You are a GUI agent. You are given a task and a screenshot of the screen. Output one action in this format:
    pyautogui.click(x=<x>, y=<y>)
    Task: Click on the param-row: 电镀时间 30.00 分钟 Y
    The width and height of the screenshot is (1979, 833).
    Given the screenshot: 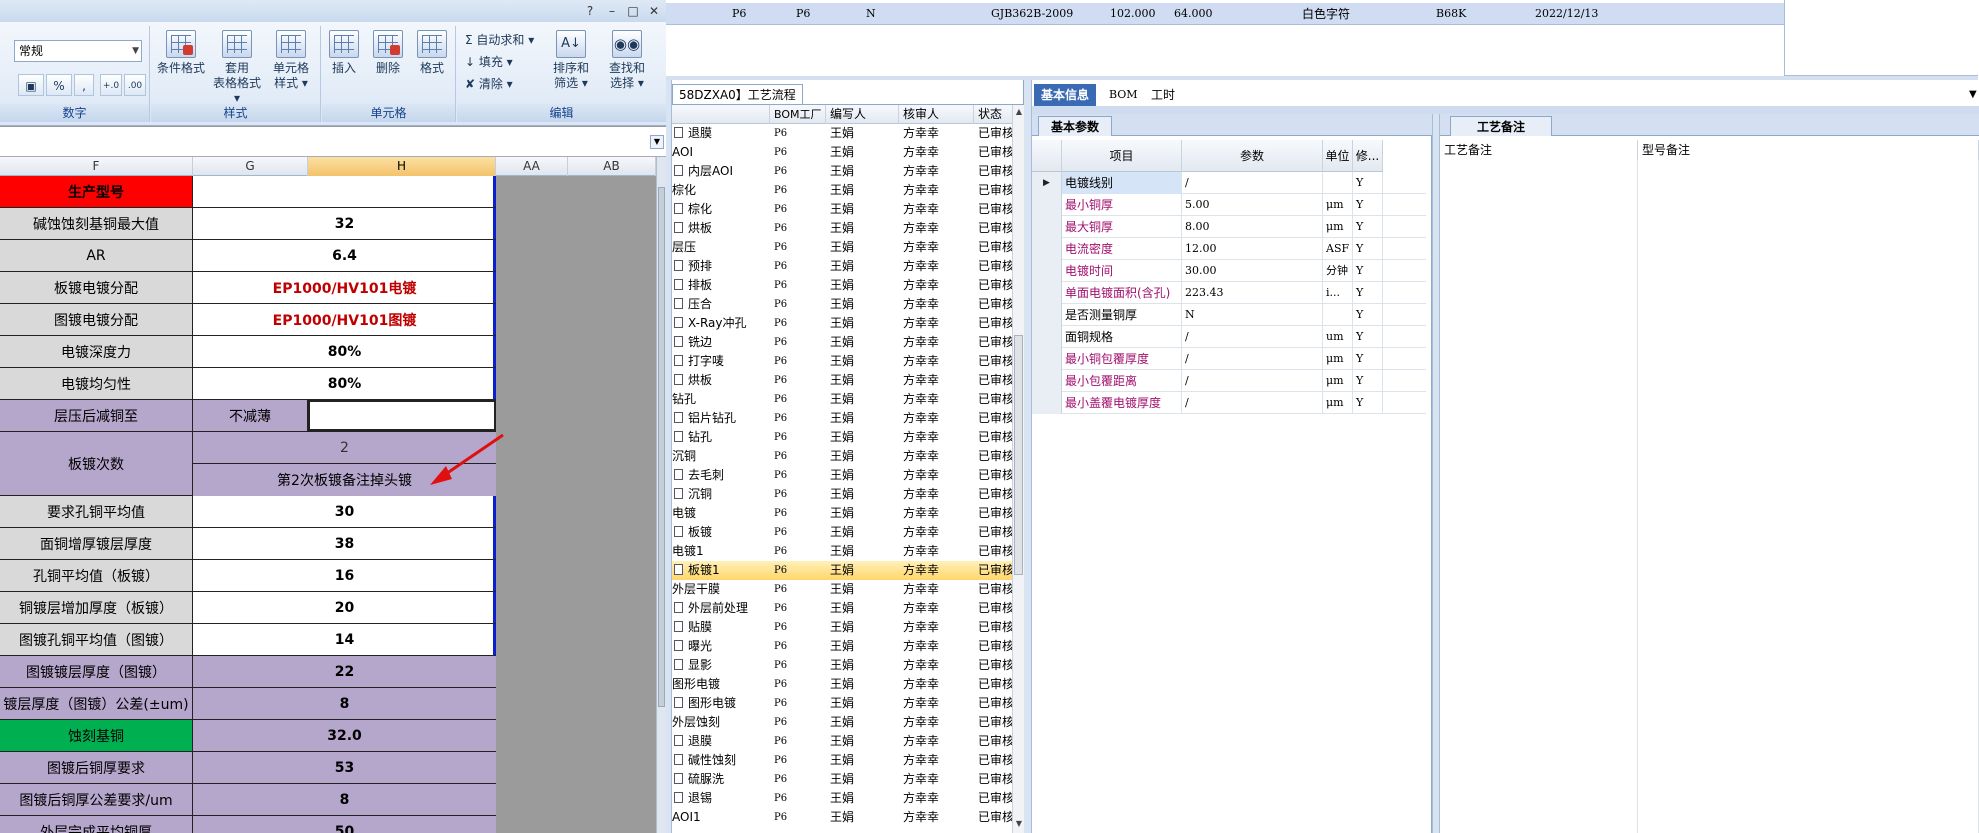 What is the action you would take?
    pyautogui.click(x=1229, y=271)
    